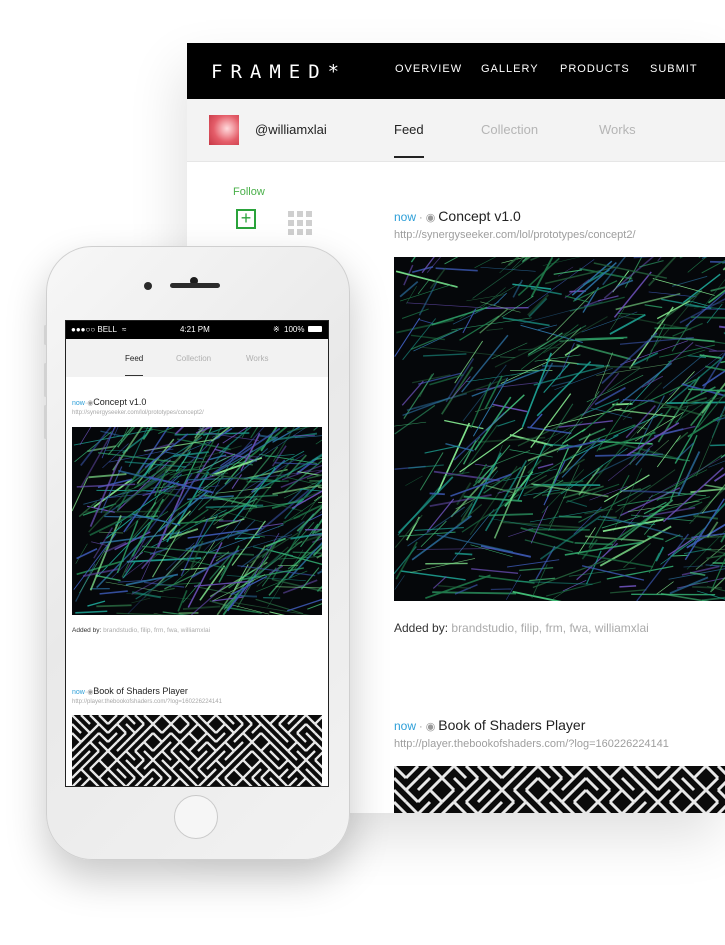  I want to click on post-artwork-lines, so click(197, 521).